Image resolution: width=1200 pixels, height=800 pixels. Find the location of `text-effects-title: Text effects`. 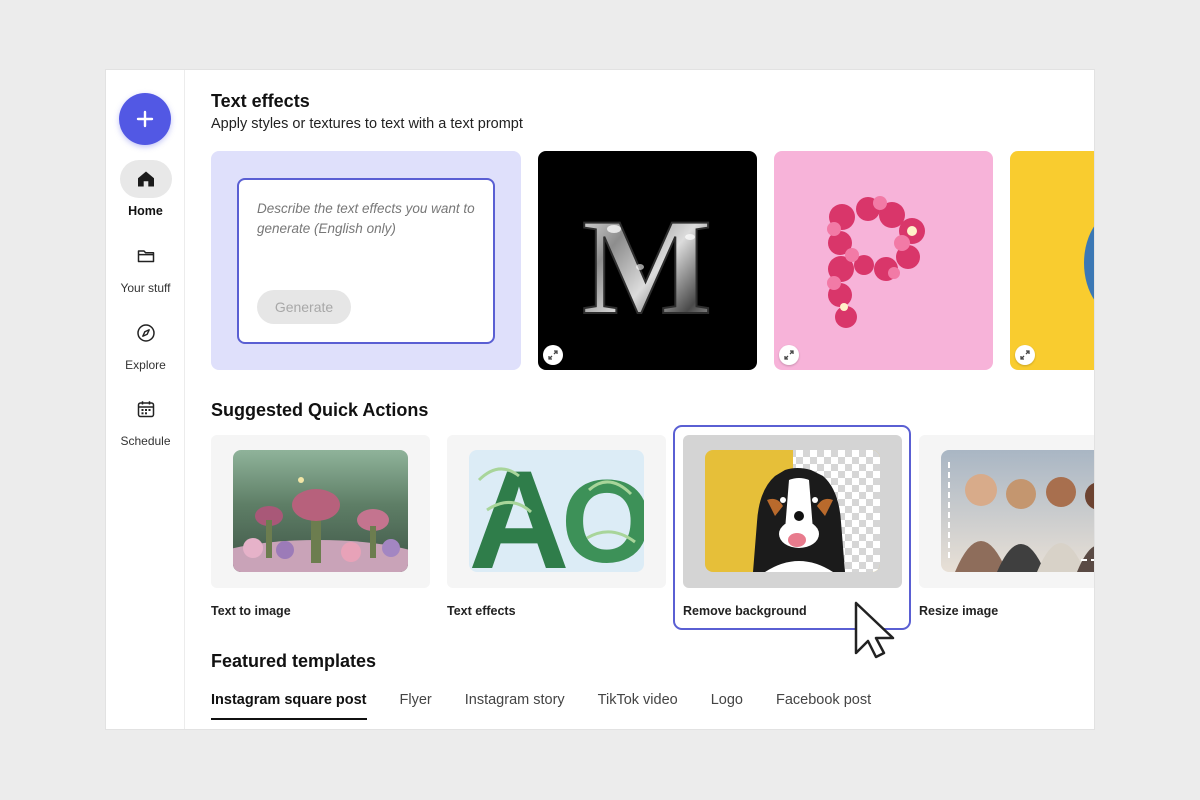

text-effects-title: Text effects is located at coordinates (260, 101).